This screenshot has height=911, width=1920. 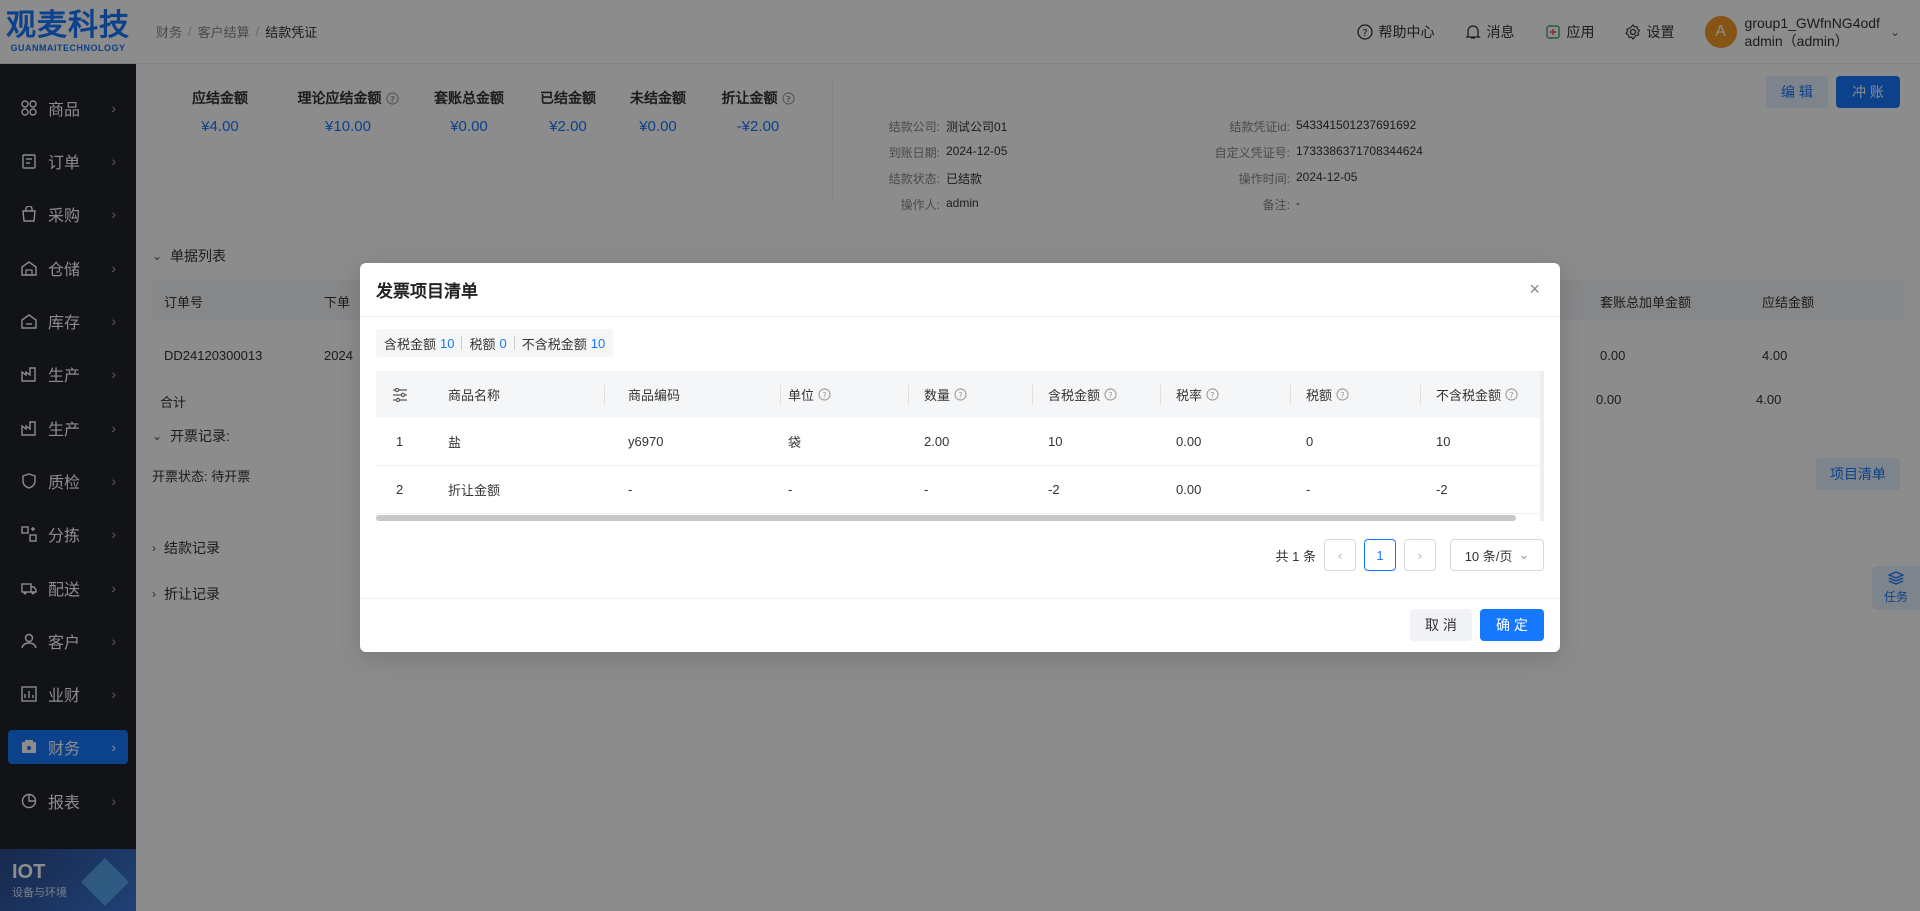 I want to click on pagination: 共 1 条 ‹ 1 › 10 条/页 ⌄, so click(x=1410, y=555).